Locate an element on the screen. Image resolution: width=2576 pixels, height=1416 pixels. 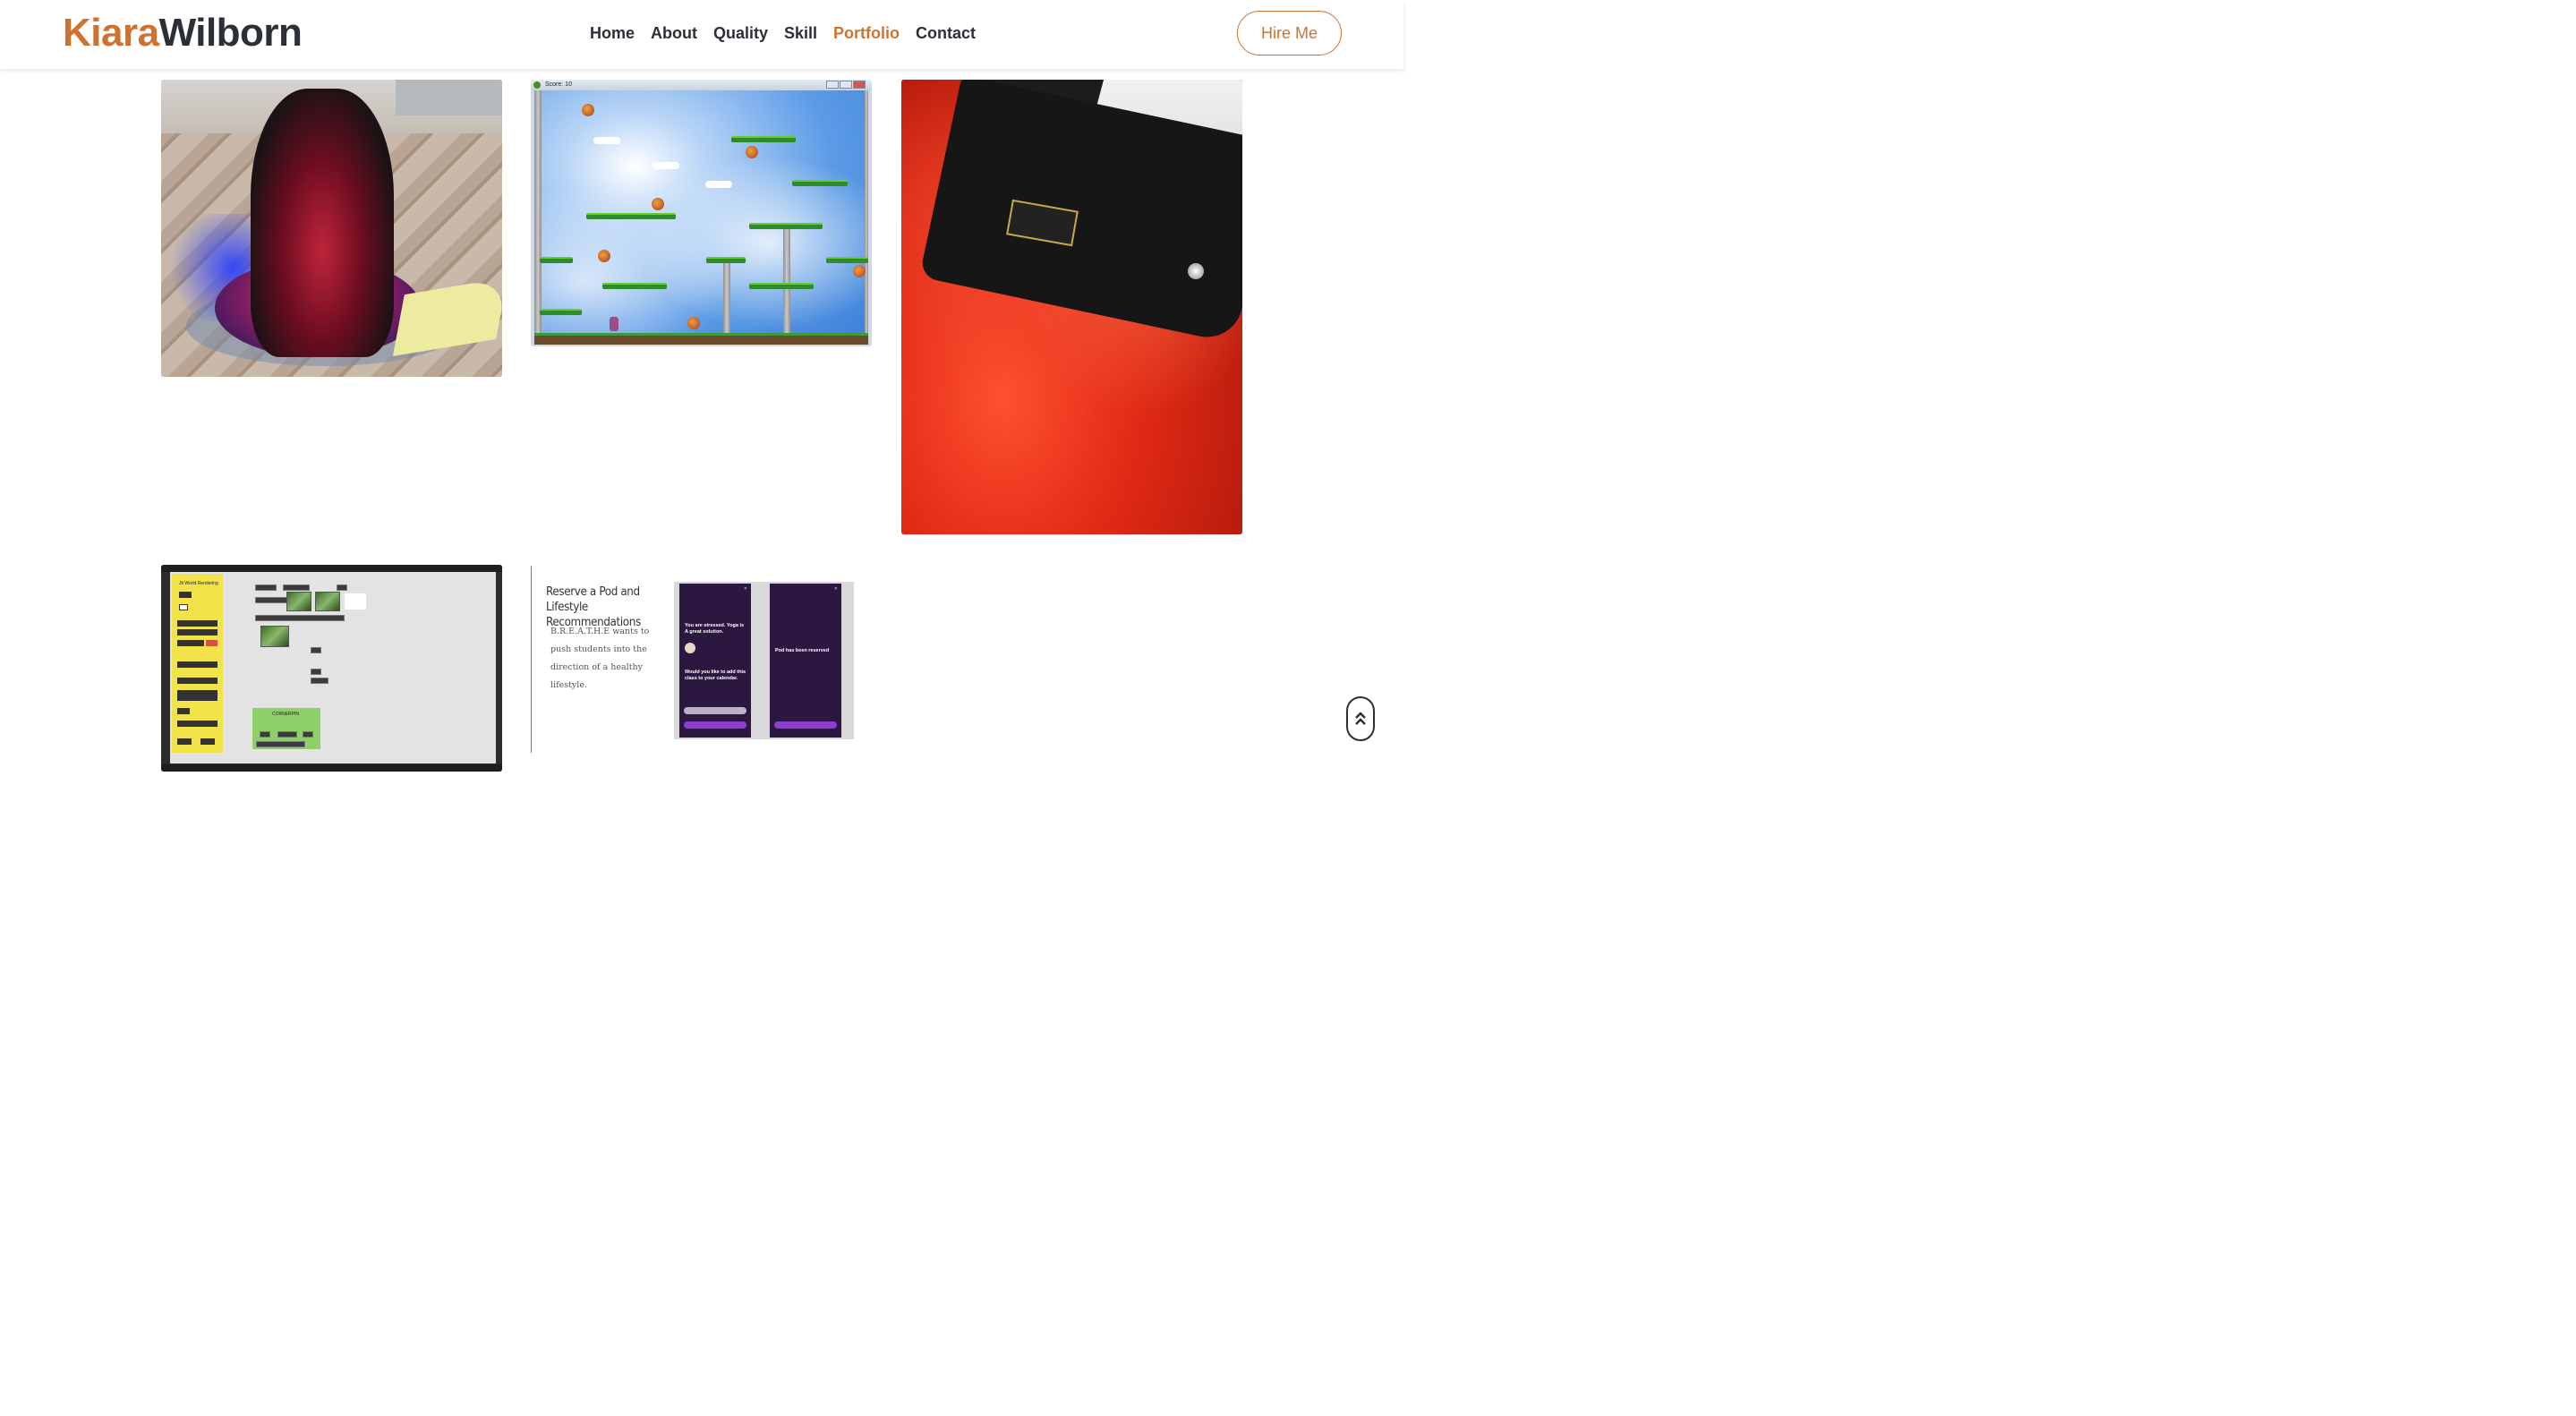
player-sprite is located at coordinates (614, 324).